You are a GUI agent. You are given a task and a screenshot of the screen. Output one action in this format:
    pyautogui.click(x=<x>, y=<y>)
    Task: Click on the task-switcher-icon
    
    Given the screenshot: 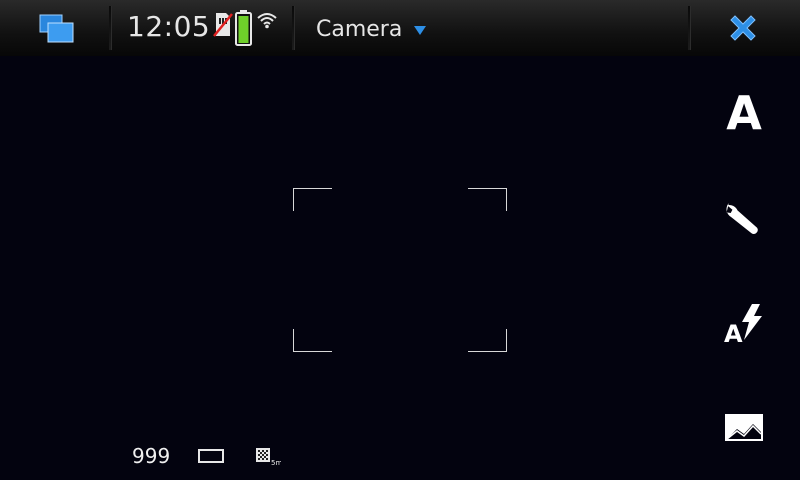 What is the action you would take?
    pyautogui.click(x=56, y=28)
    